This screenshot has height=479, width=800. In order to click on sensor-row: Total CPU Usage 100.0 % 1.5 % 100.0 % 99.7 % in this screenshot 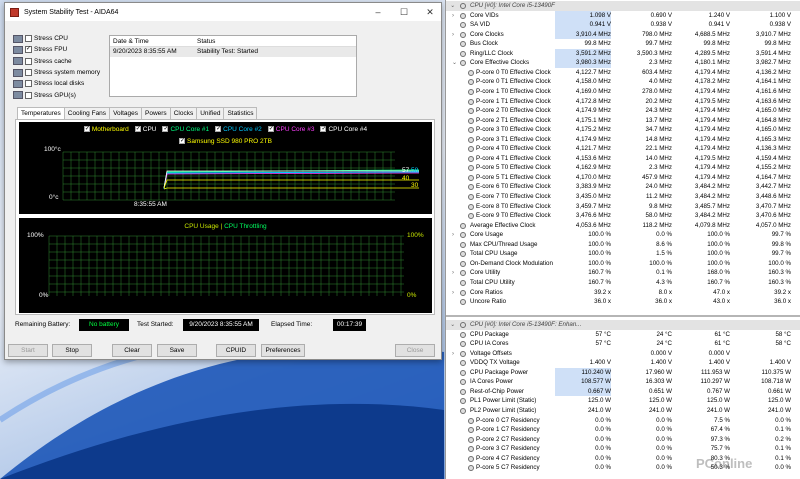, I will do `click(623, 254)`.